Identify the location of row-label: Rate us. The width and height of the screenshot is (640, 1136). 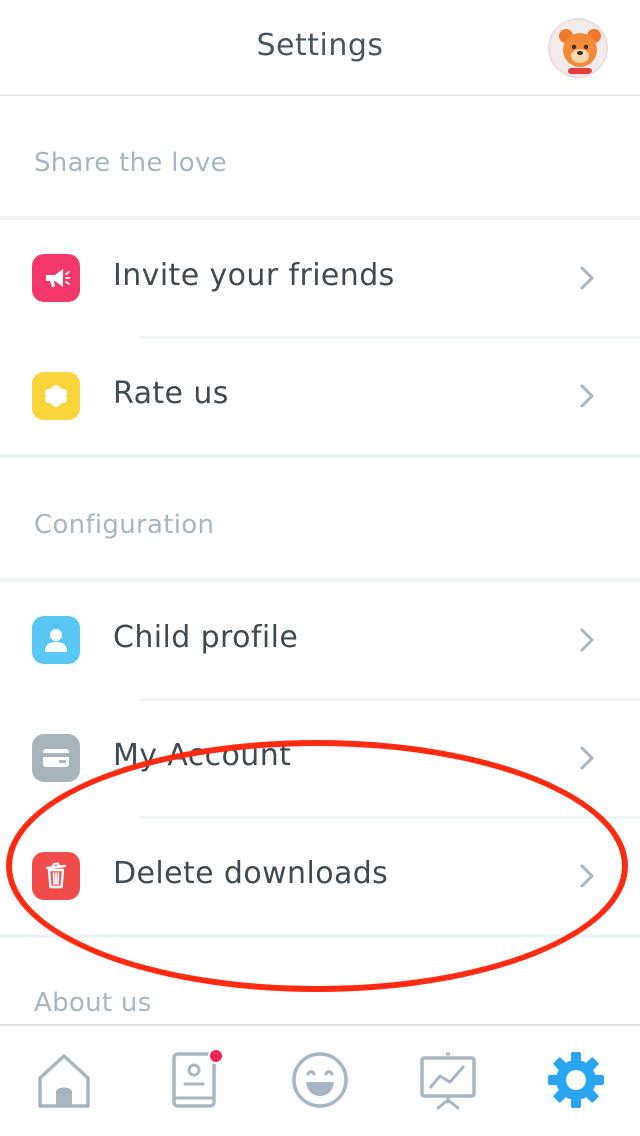
(171, 393).